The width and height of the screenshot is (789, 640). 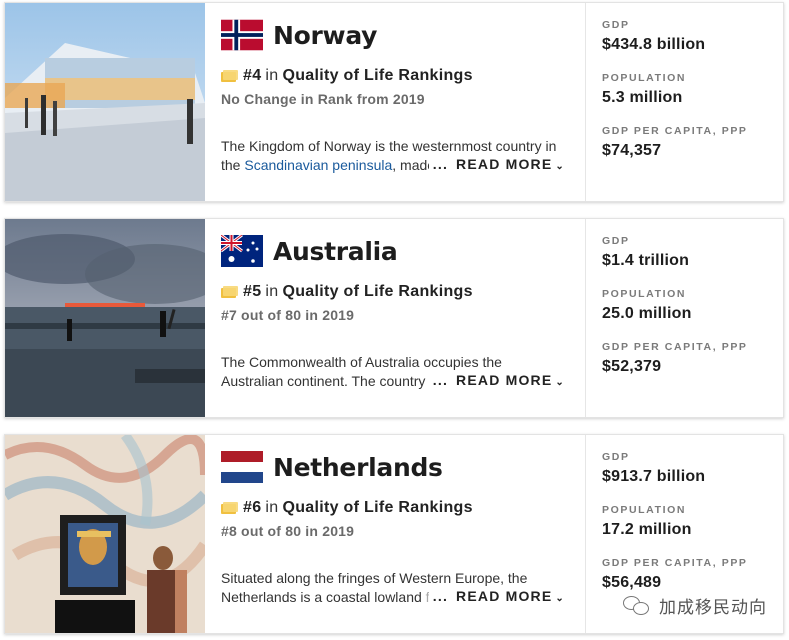 I want to click on netherlands-photo, so click(x=105, y=534).